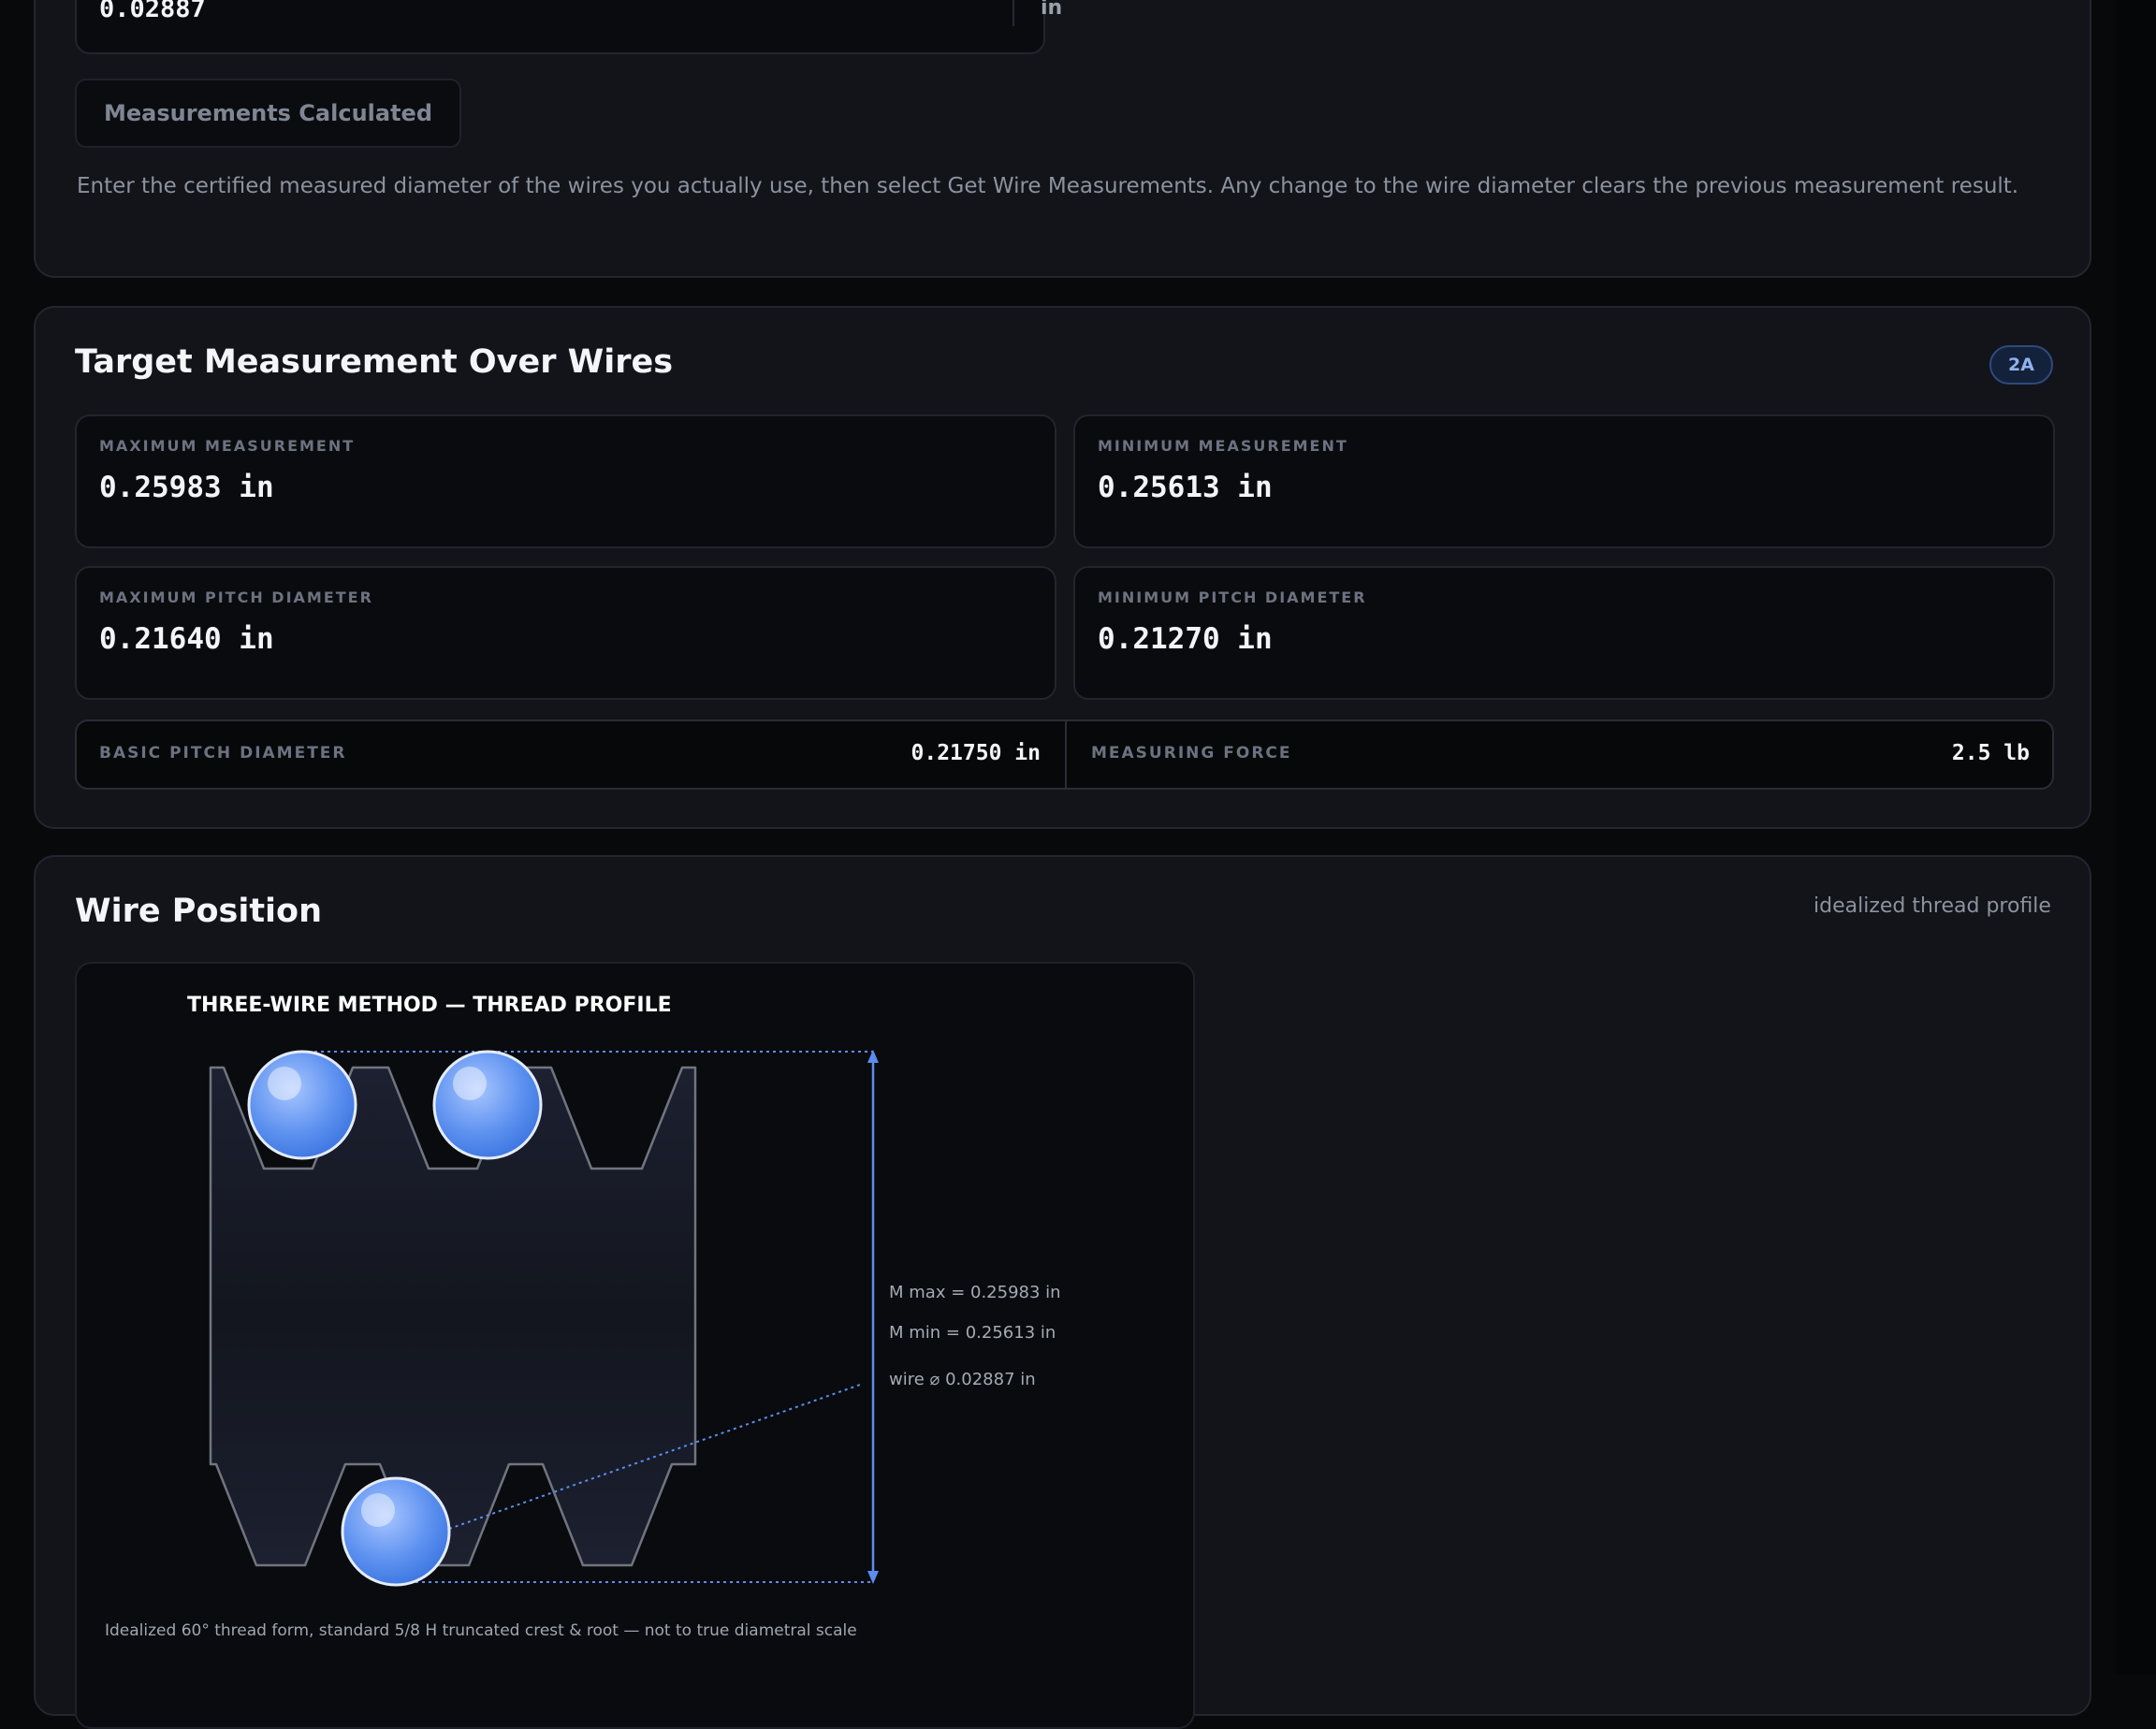 This screenshot has height=1729, width=2156. Describe the element at coordinates (2021, 365) in the screenshot. I see `thread-class-badge: 2A` at that location.